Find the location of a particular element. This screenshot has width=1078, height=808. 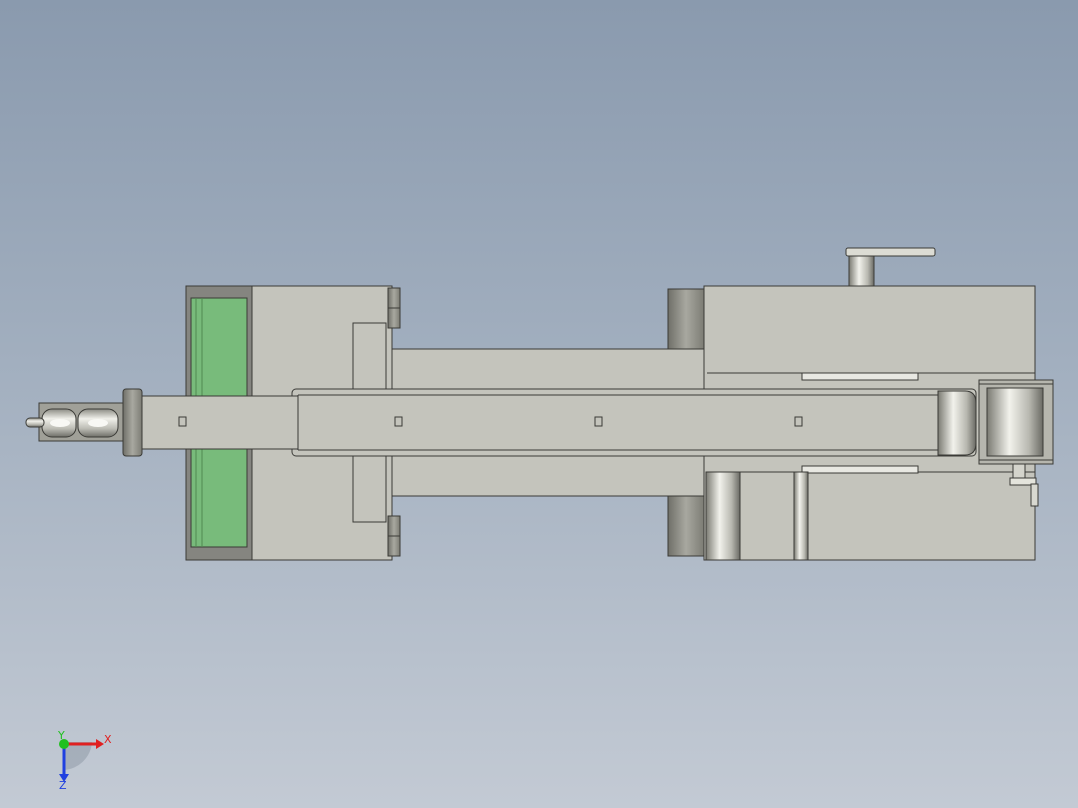

x-axis-label: X is located at coordinates (108, 739).